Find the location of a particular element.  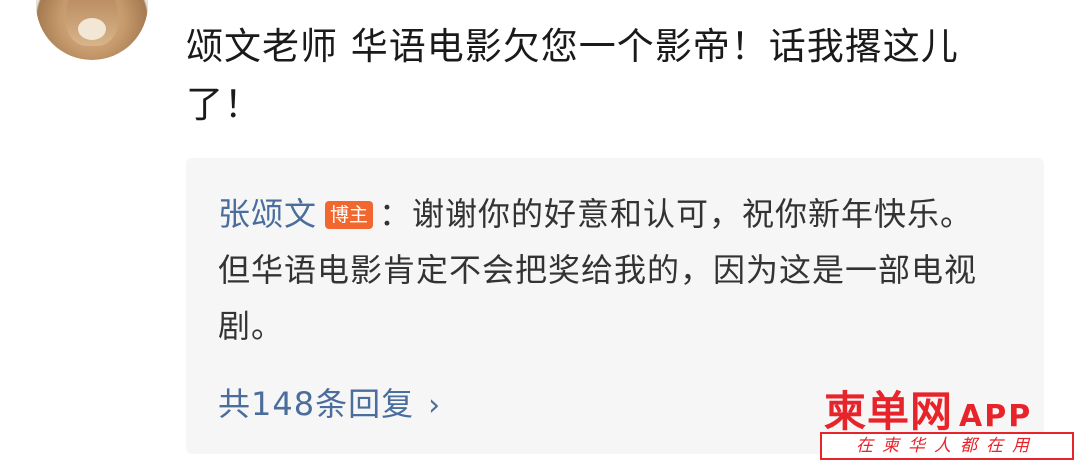

avatar-cat-chin is located at coordinates (92, 29).